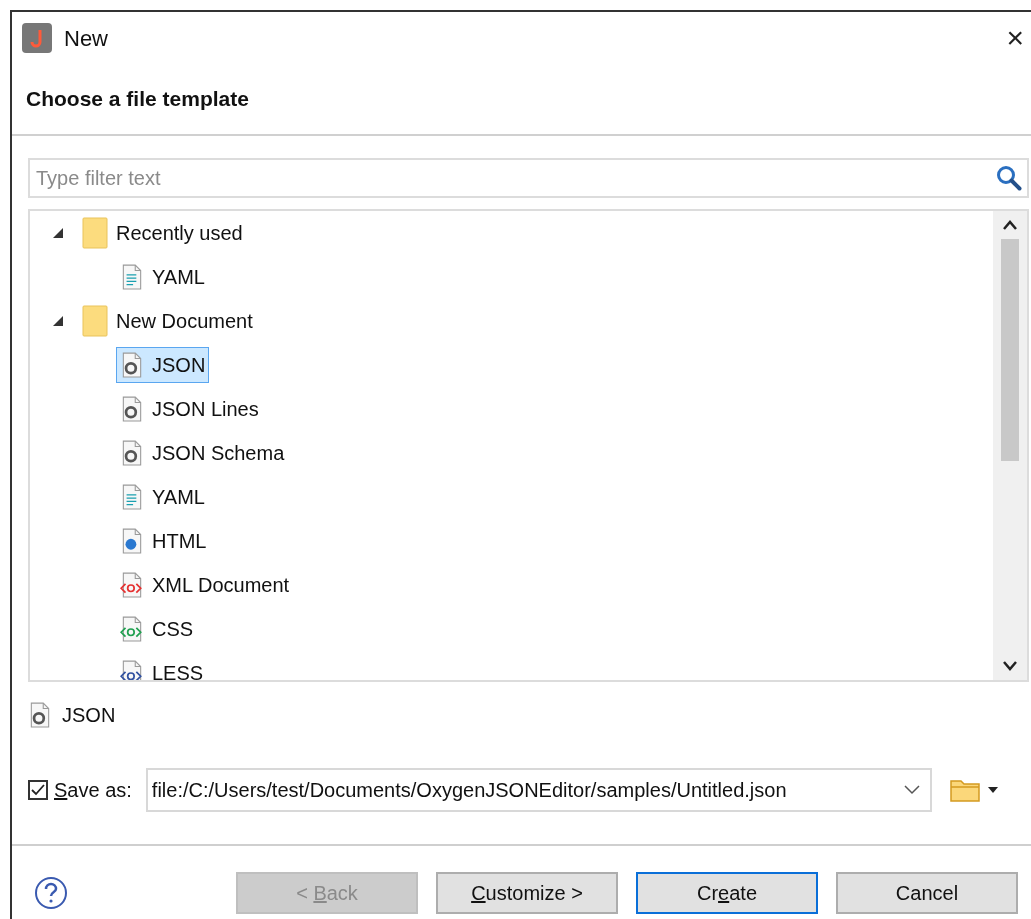 This screenshot has width=1031, height=919. I want to click on save-as-combo: file:/C:/Users/test/Documents/OxygenJSONEditor/samples/Untitled.json, so click(538, 790).